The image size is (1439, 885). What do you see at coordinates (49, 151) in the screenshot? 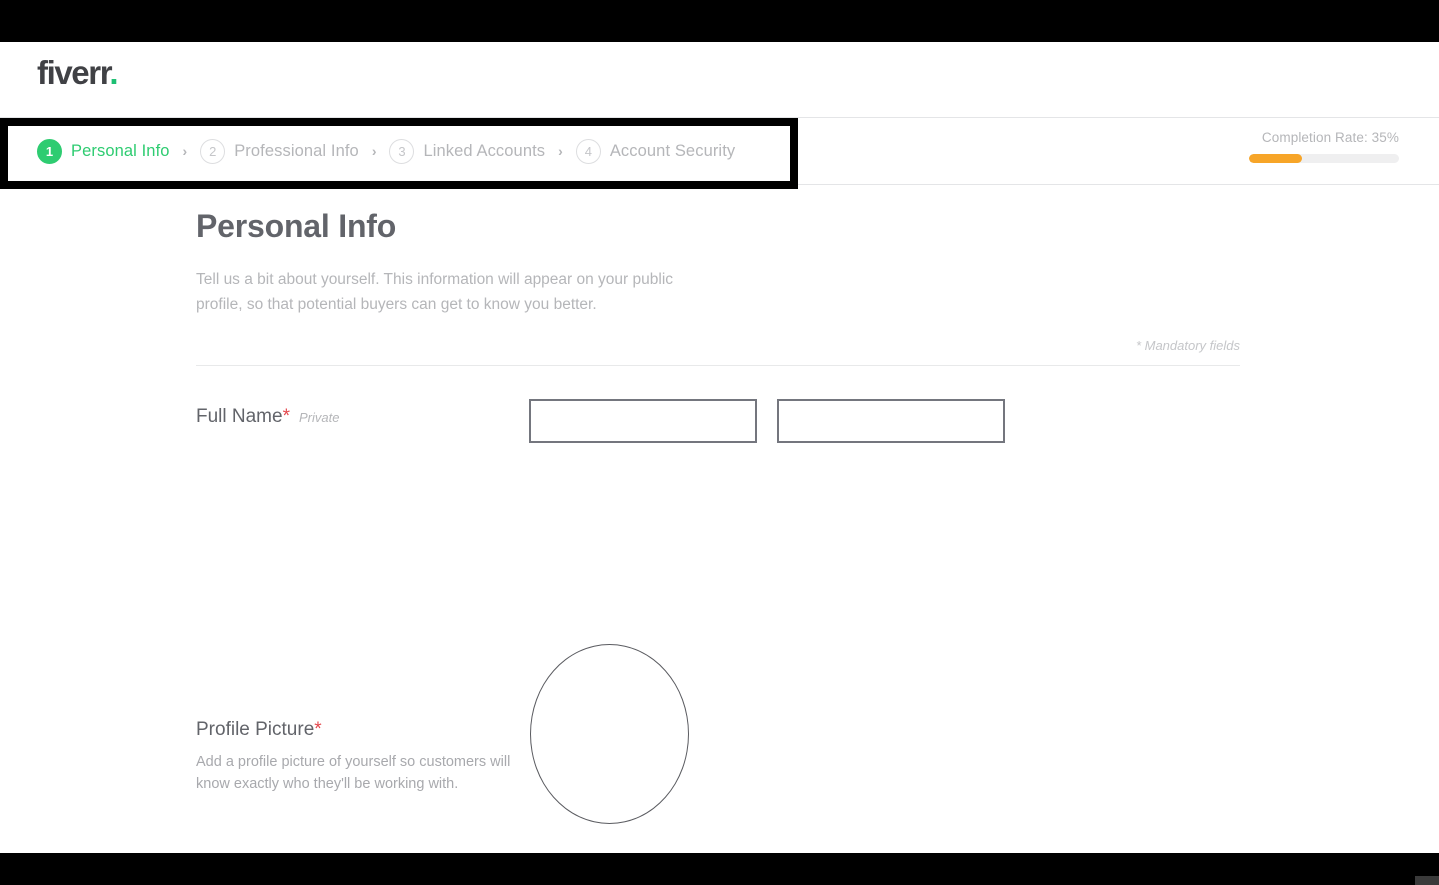
I see `step-1-number: 1` at bounding box center [49, 151].